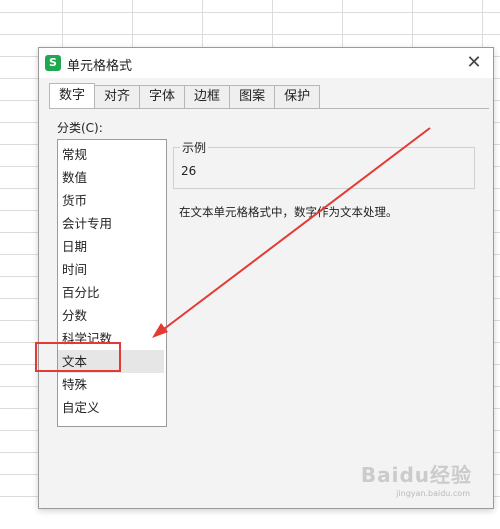  Describe the element at coordinates (111, 177) in the screenshot. I see `category-item-number: 数值` at that location.